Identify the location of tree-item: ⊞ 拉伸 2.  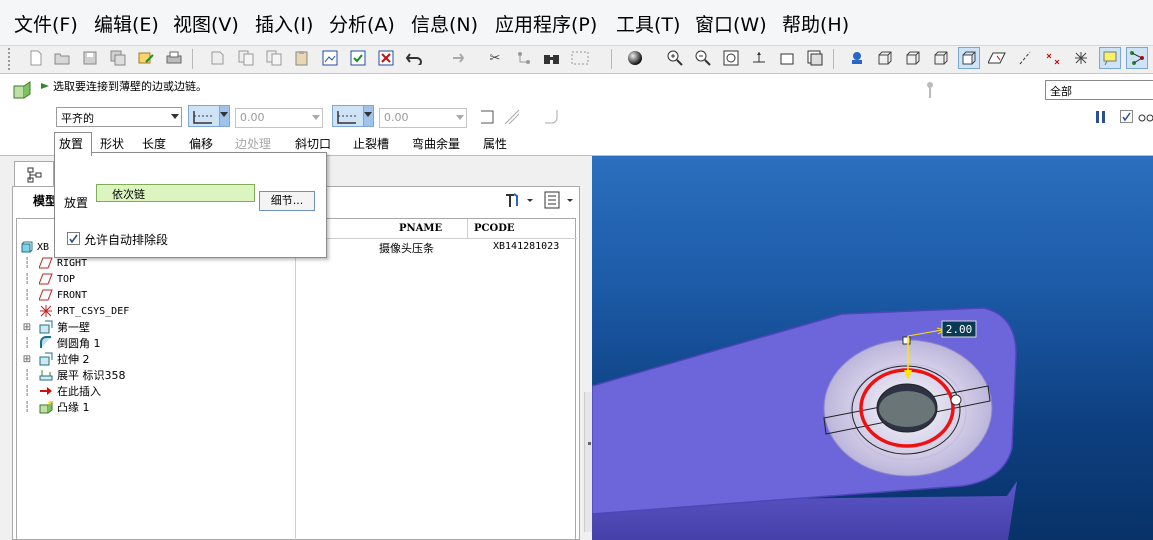
(55, 359).